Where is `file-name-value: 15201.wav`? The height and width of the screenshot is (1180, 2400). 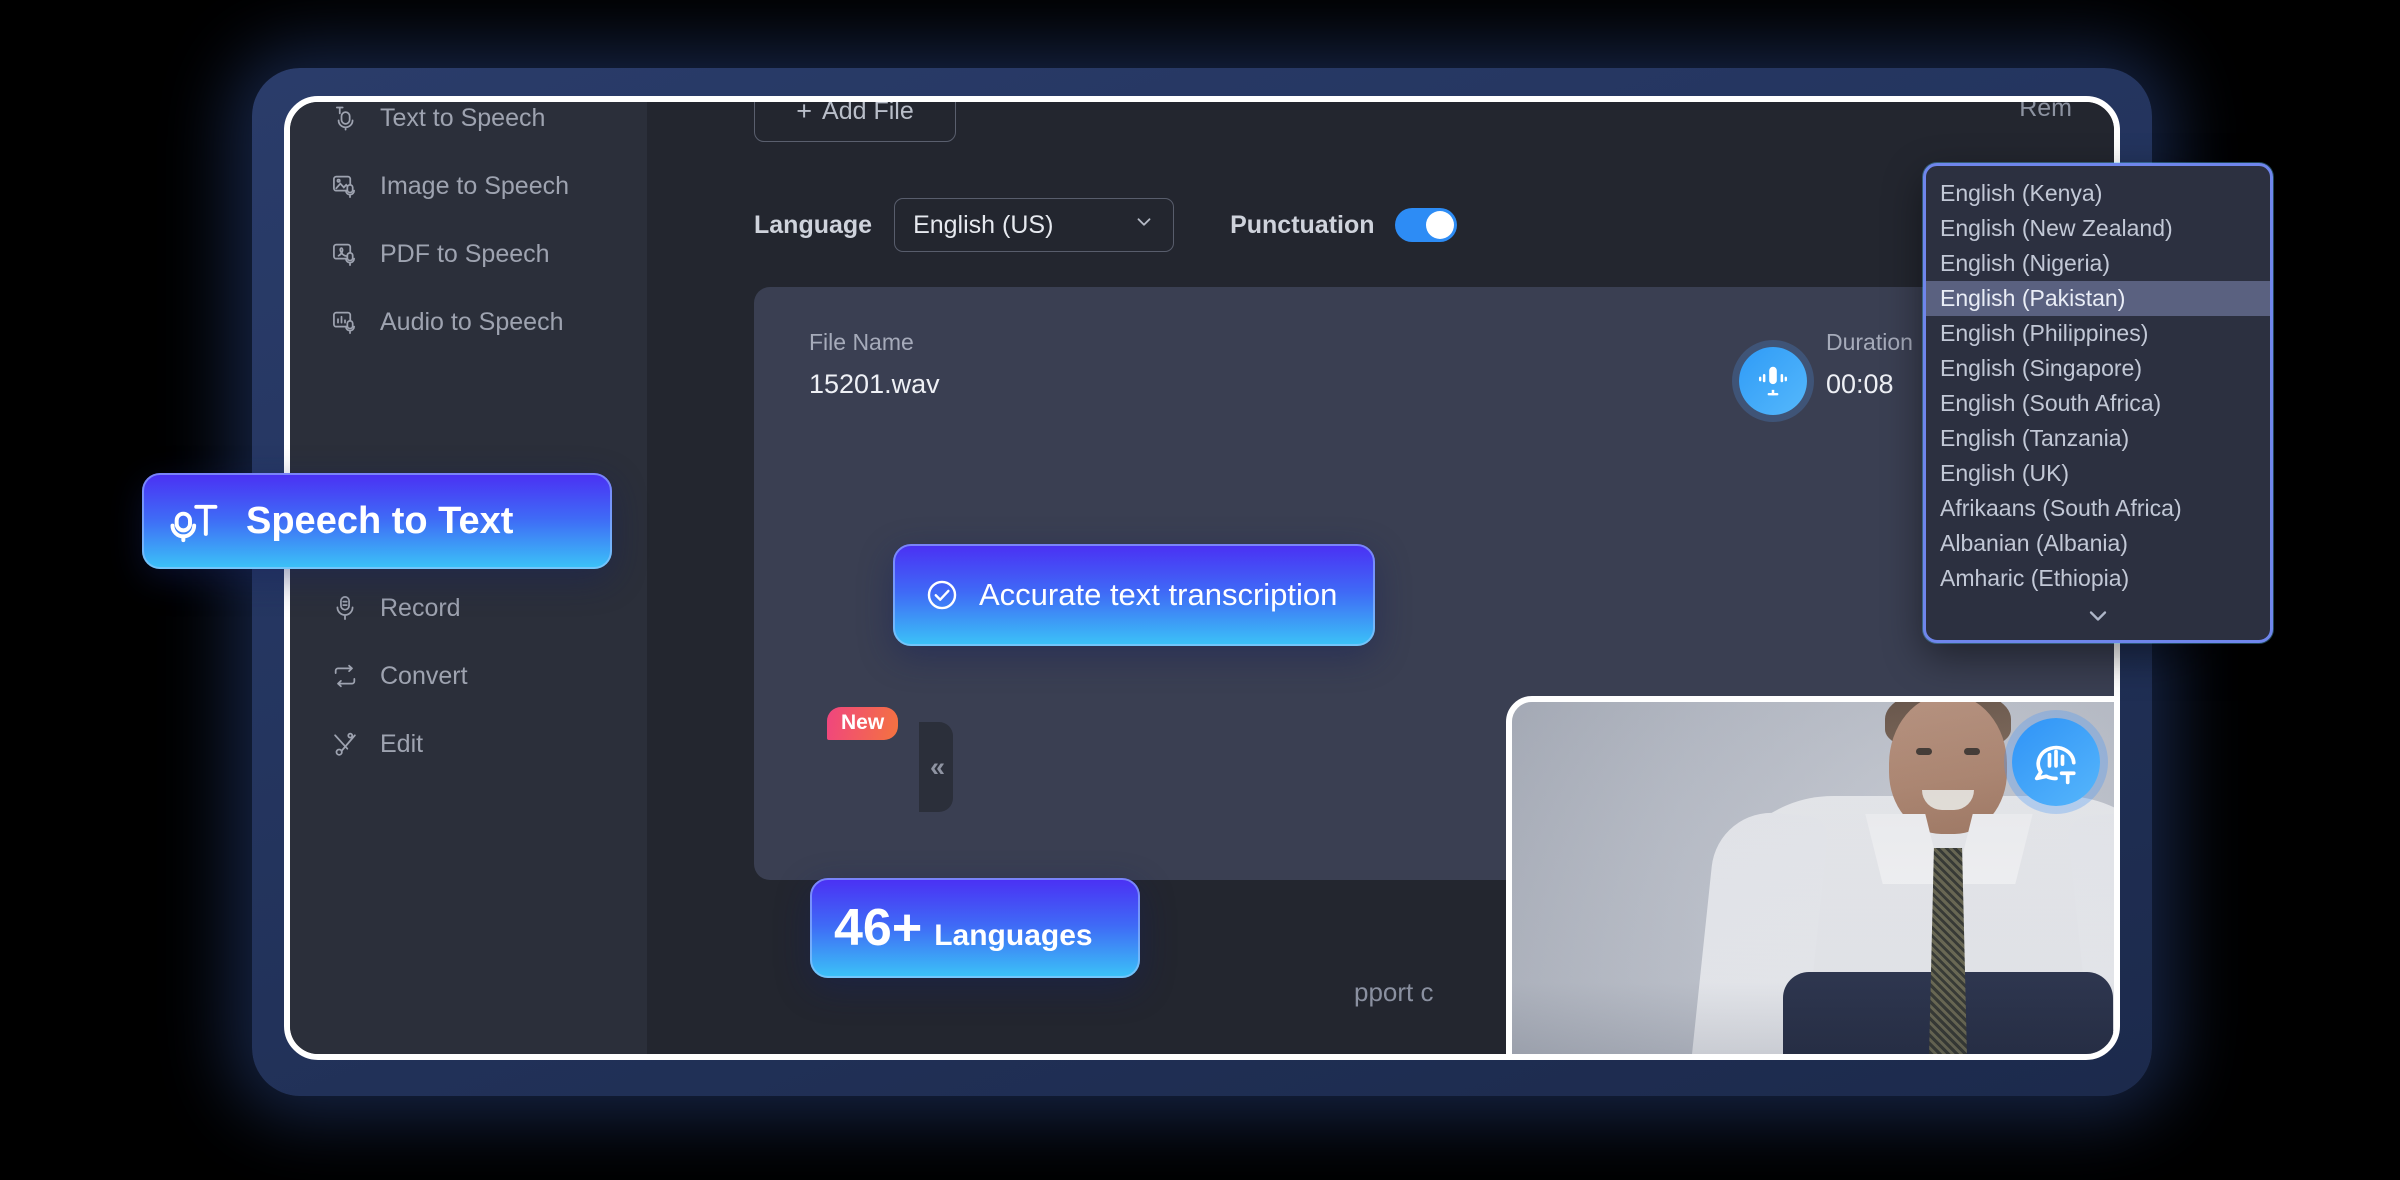 file-name-value: 15201.wav is located at coordinates (874, 384).